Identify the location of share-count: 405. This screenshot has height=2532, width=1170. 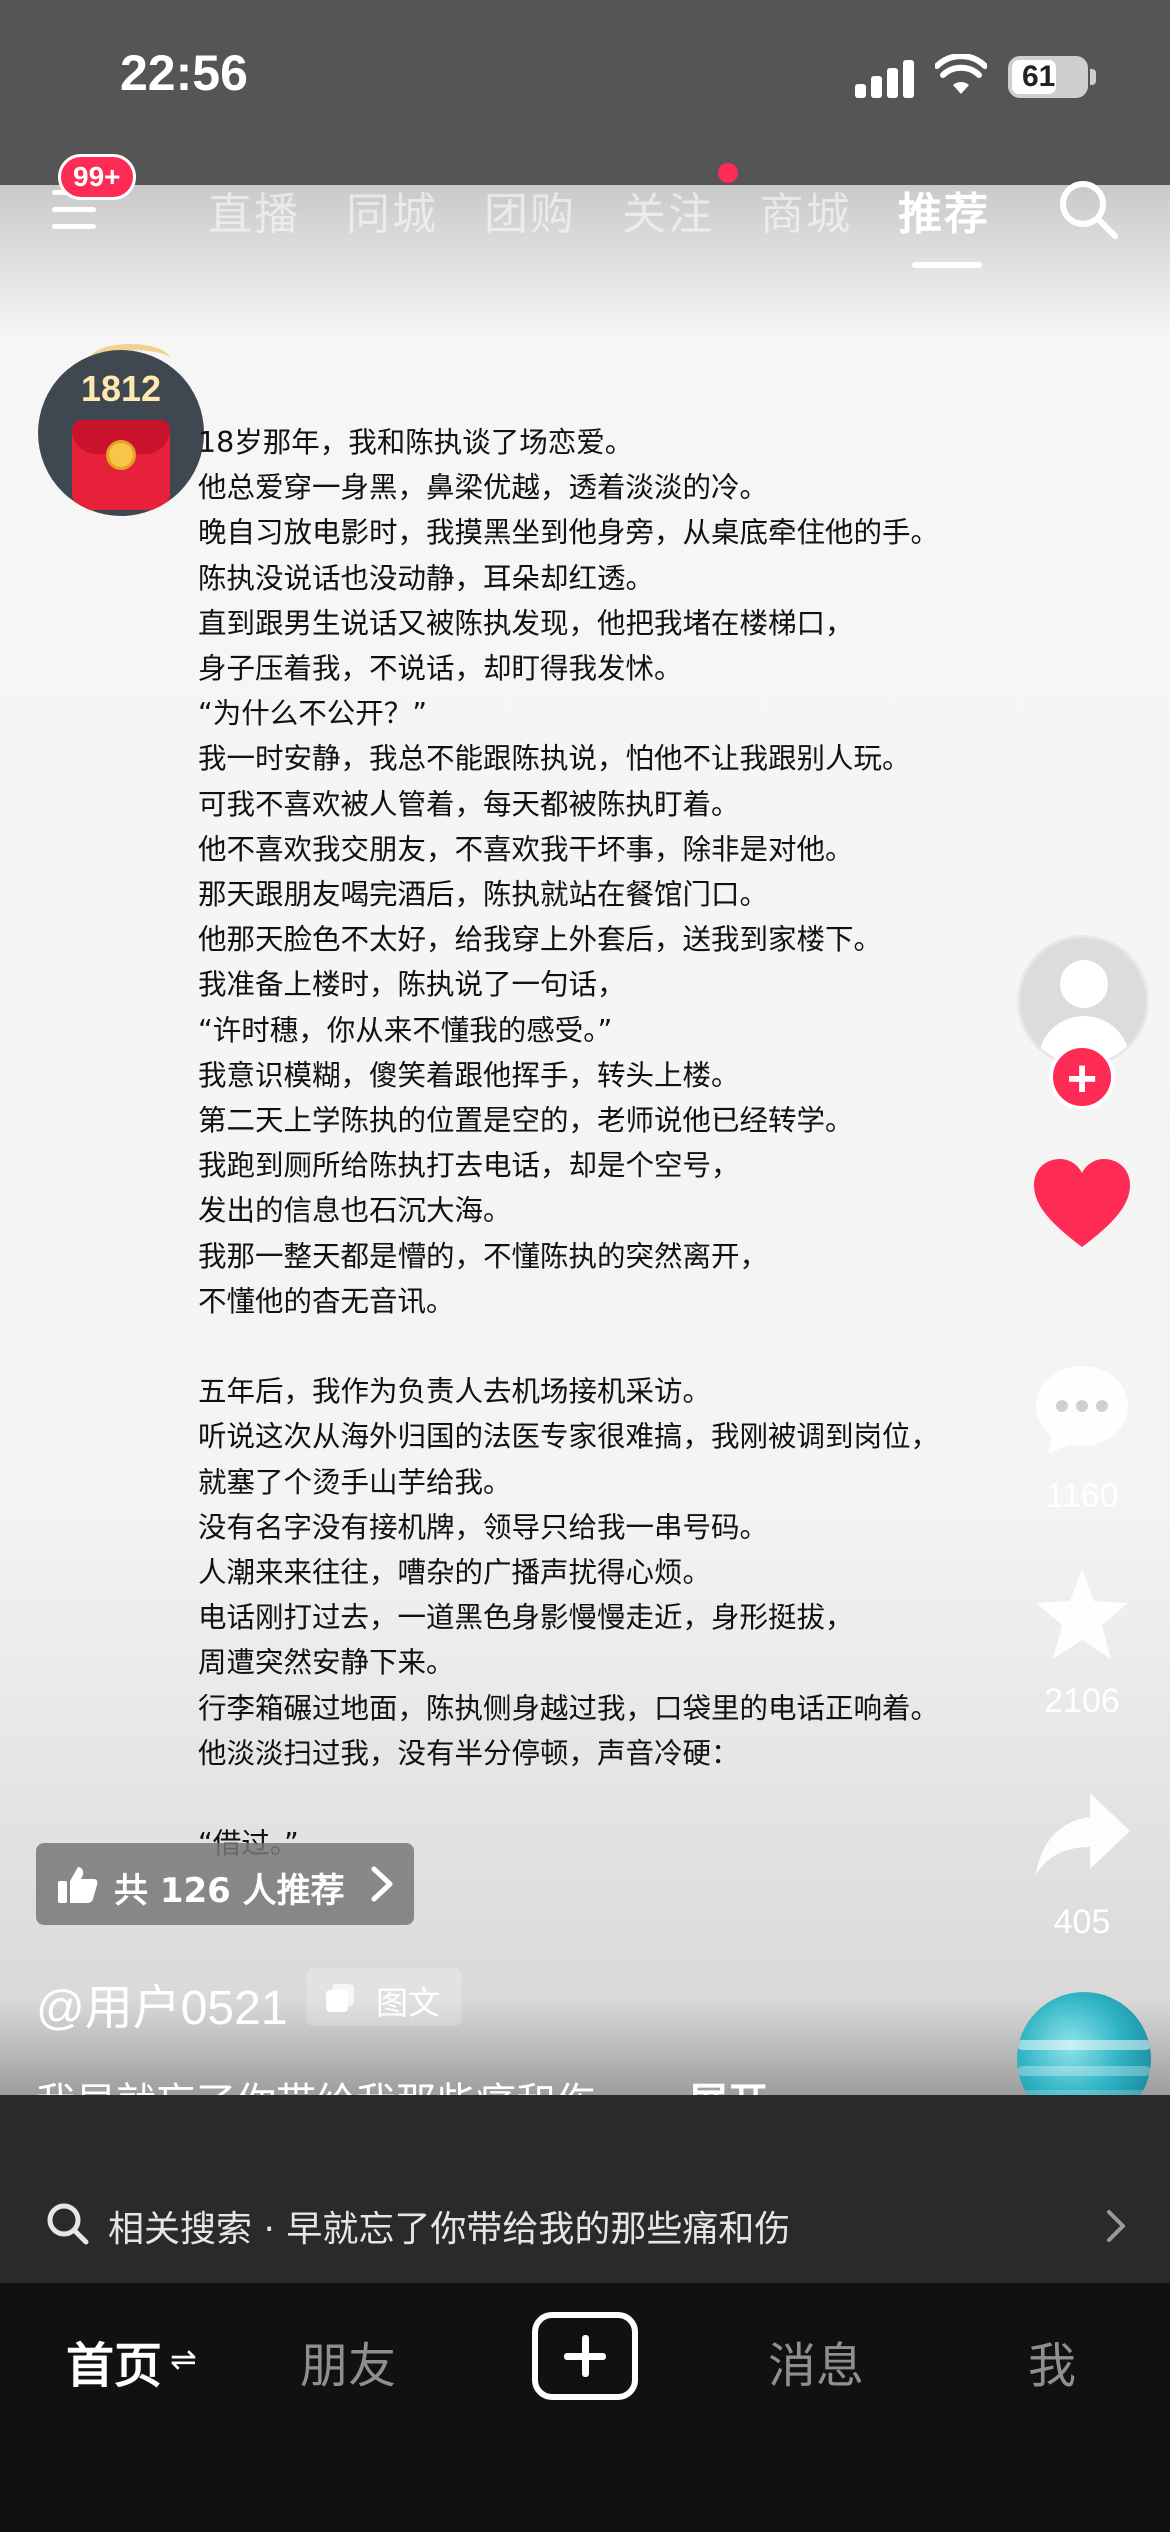
(1082, 1922).